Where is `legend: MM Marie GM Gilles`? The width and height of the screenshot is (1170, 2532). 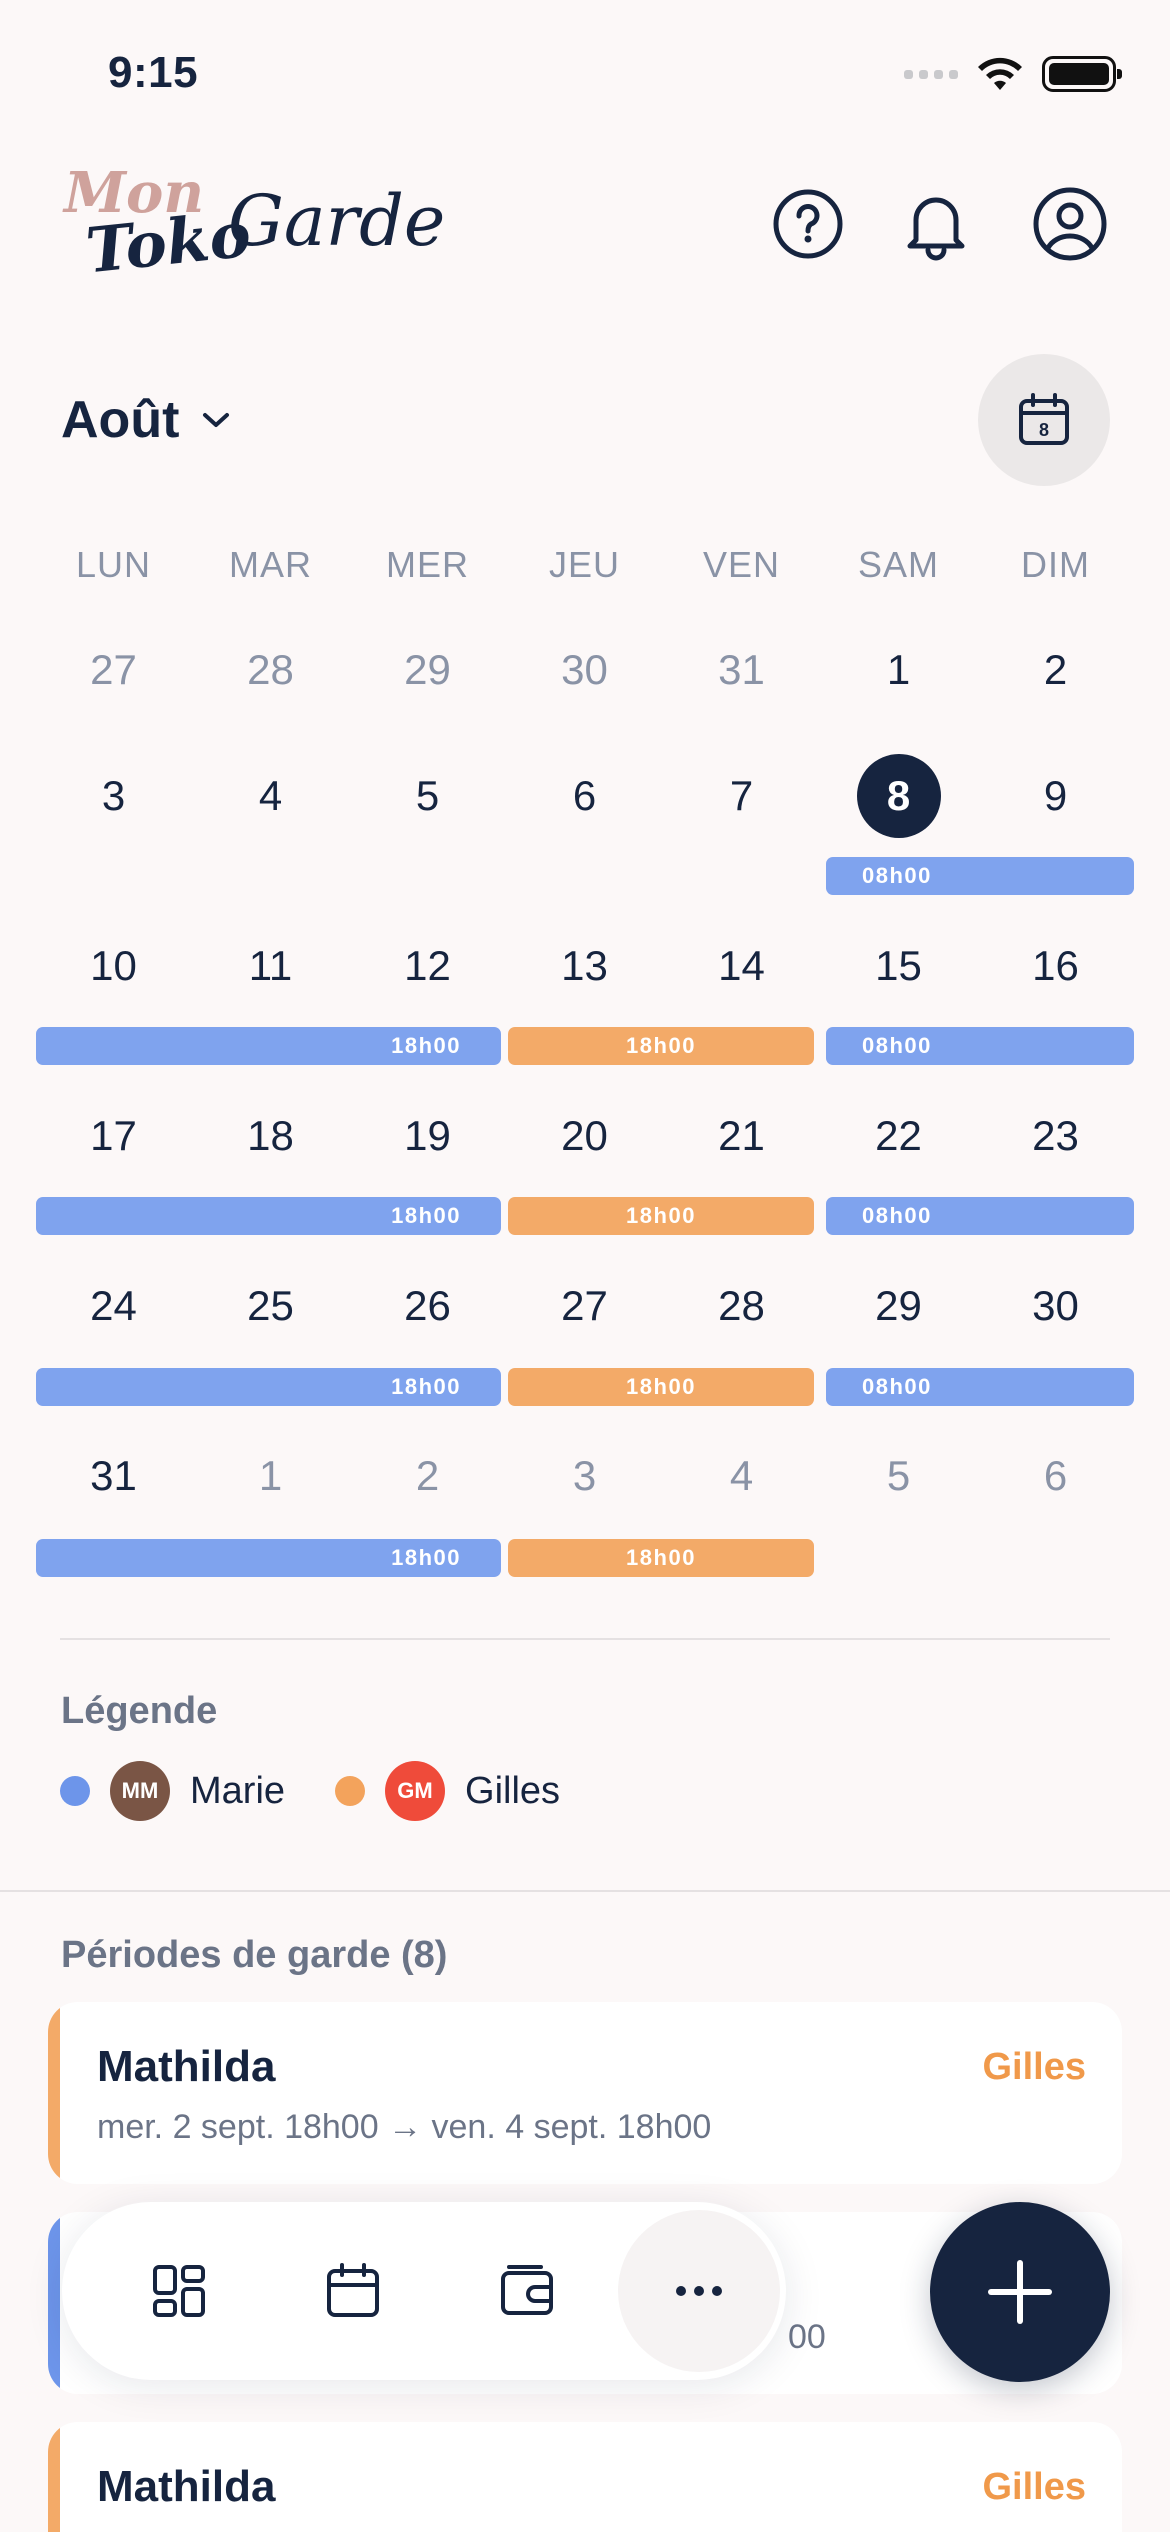
legend: MM Marie GM Gilles is located at coordinates (335, 1791).